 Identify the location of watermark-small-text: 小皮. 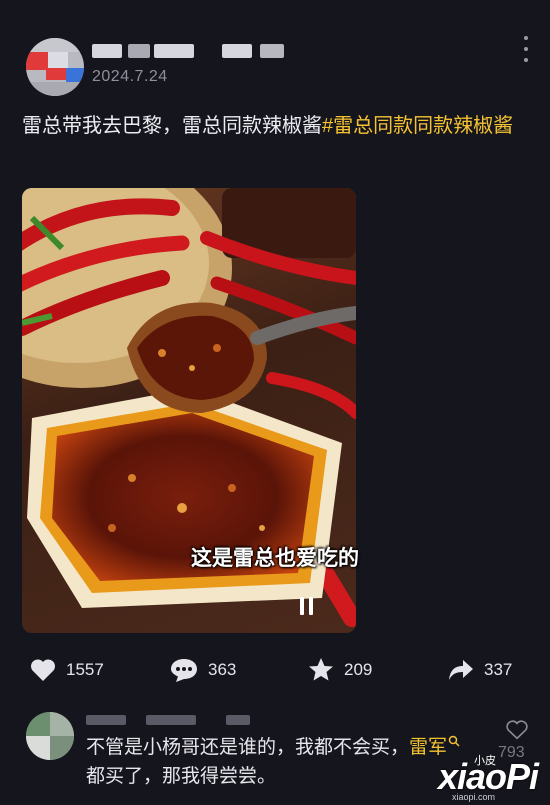
(485, 761).